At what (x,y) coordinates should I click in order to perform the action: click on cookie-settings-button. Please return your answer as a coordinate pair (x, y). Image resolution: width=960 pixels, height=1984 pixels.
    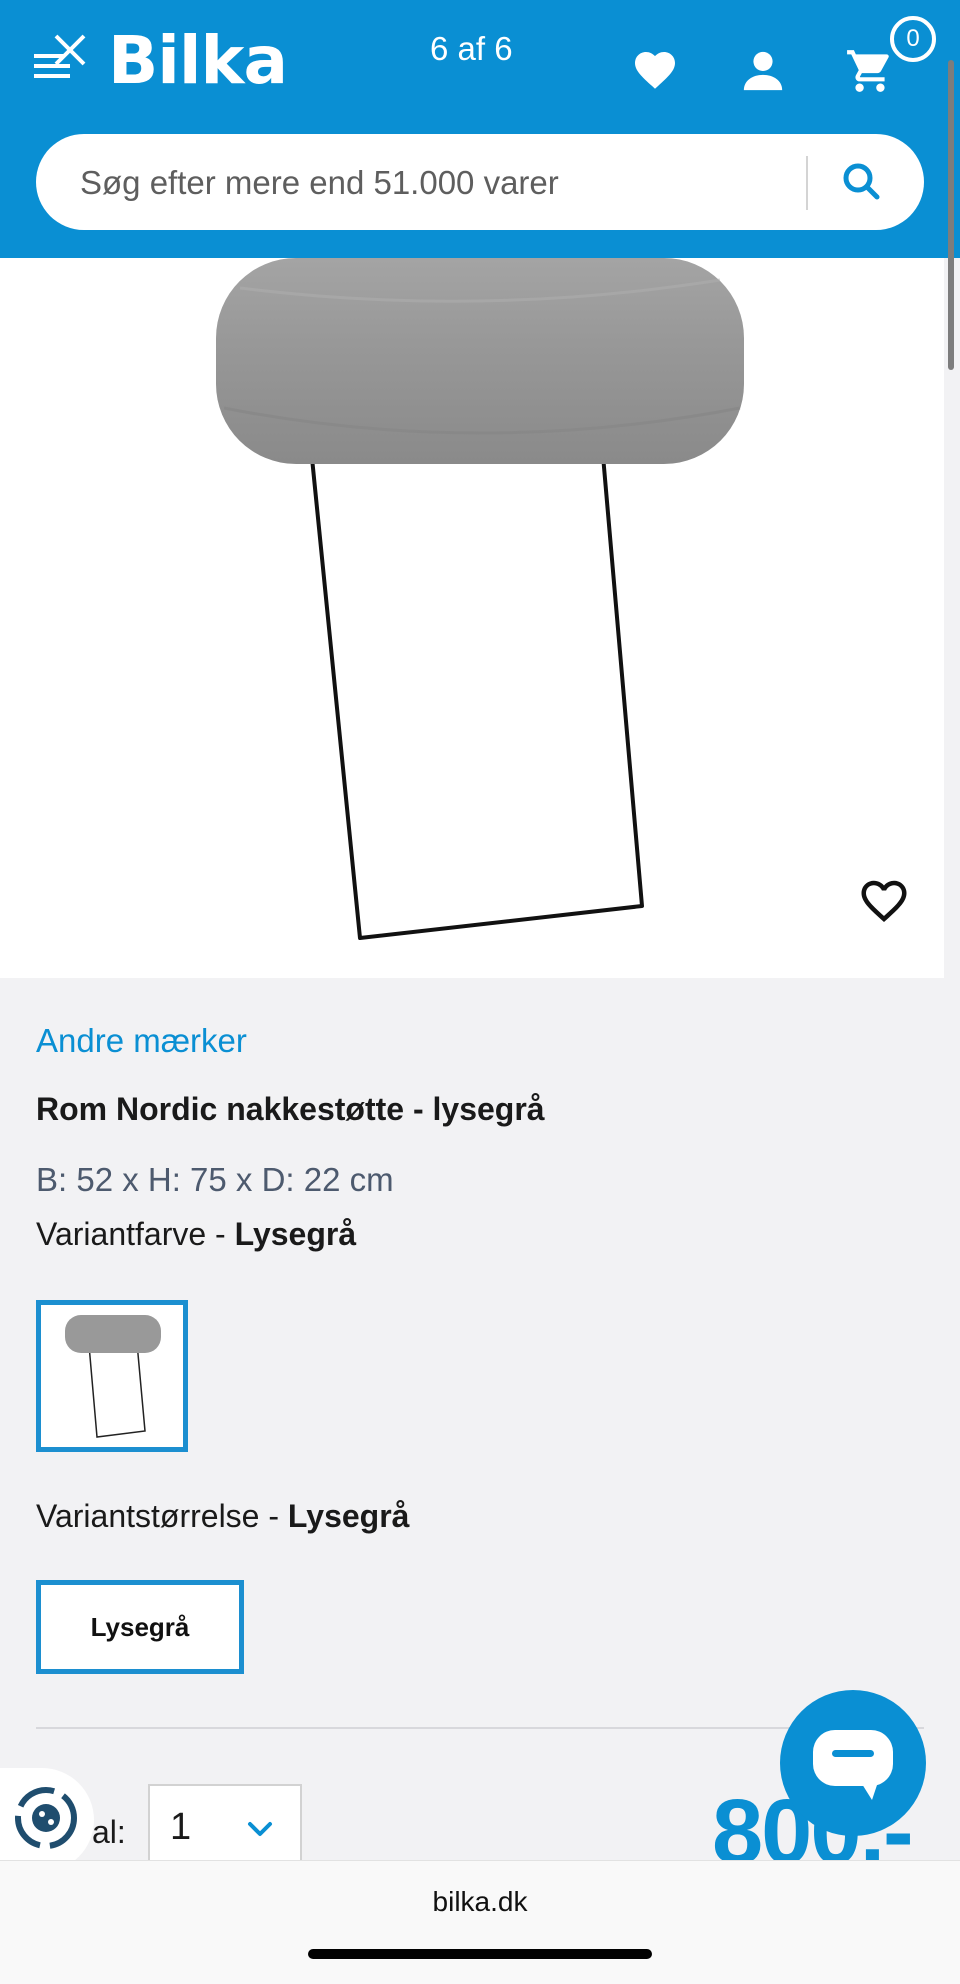
    Looking at the image, I should click on (47, 1820).